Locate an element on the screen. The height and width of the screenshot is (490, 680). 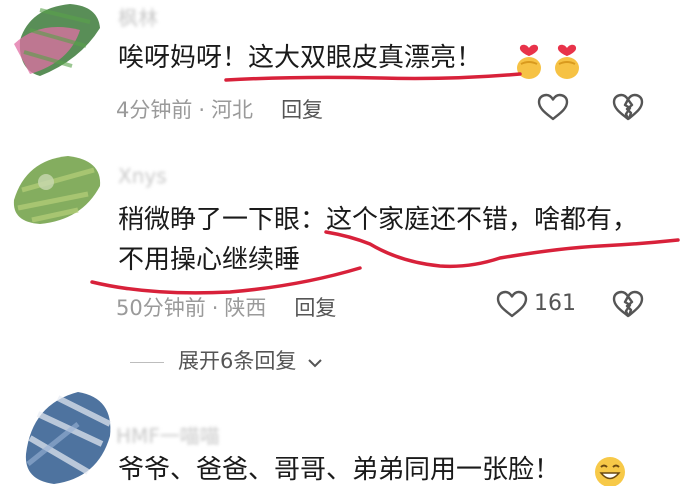
username: HMF一喵喵 is located at coordinates (168, 434).